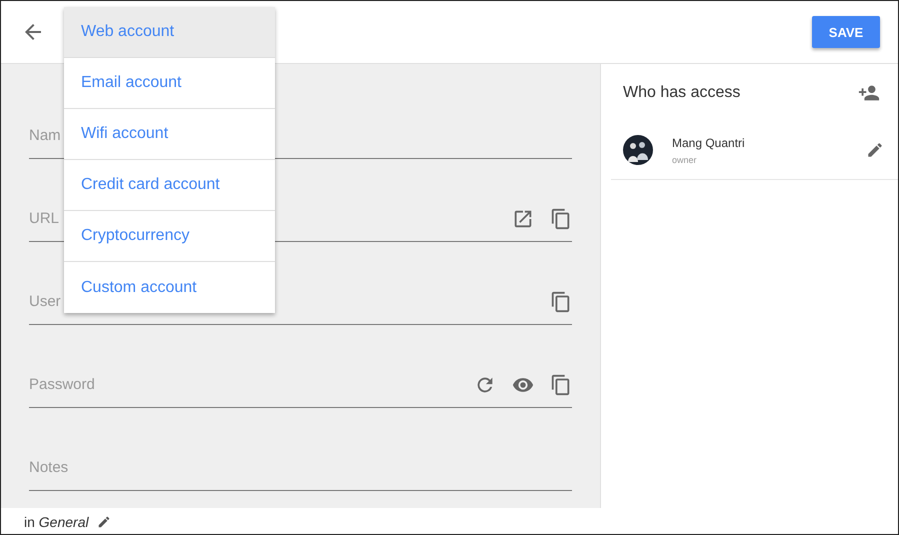  Describe the element at coordinates (300, 470) in the screenshot. I see `input-field: Notes` at that location.